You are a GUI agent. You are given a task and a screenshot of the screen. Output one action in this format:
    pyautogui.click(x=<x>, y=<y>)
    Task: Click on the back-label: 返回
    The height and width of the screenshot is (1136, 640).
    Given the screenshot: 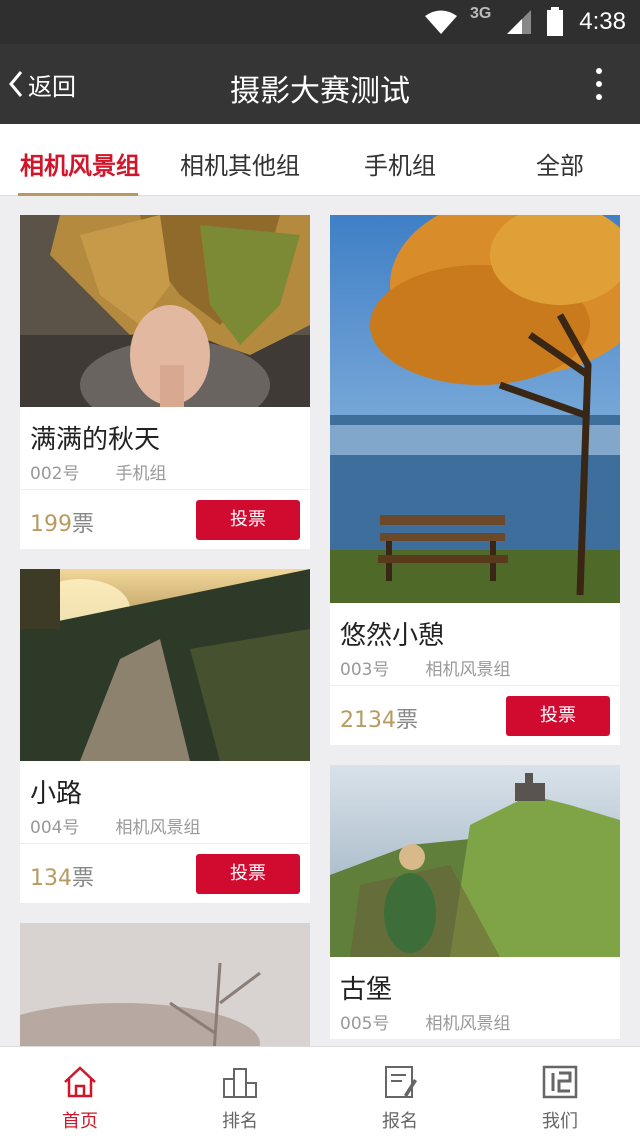 What is the action you would take?
    pyautogui.click(x=52, y=86)
    